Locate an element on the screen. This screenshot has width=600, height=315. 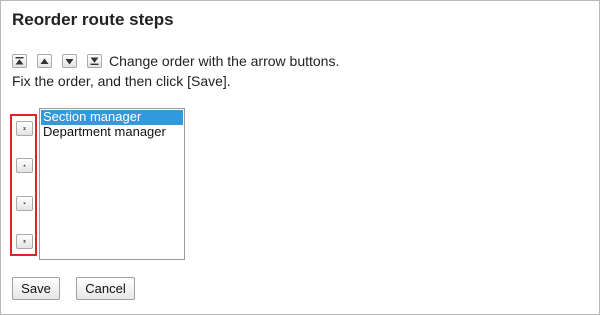
route-steps-listbox: Section manager Department manager is located at coordinates (112, 184).